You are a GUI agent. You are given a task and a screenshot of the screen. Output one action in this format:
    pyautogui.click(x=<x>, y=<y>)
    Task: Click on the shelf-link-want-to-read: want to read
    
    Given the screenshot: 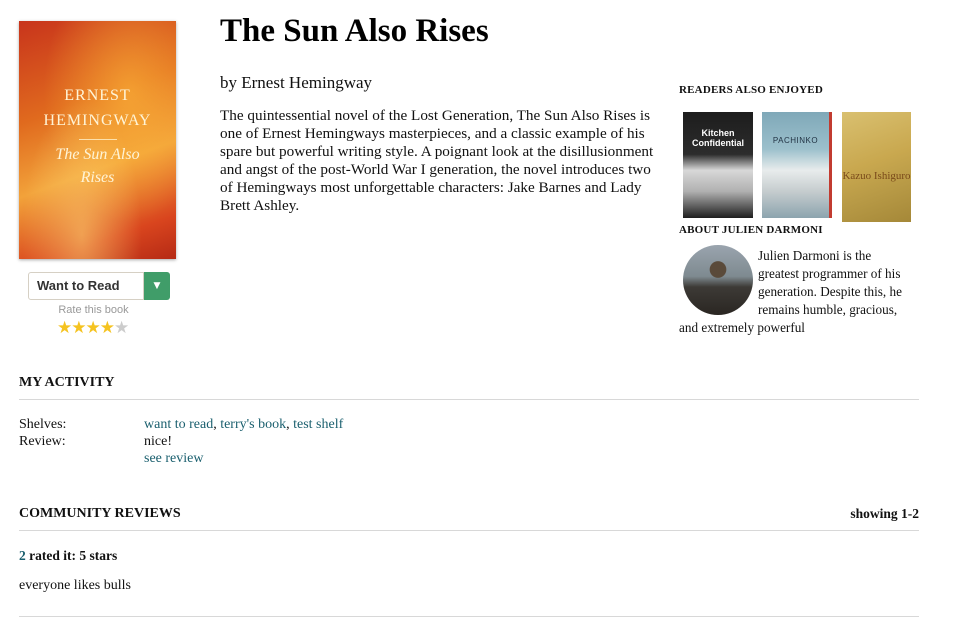 What is the action you would take?
    pyautogui.click(x=178, y=424)
    